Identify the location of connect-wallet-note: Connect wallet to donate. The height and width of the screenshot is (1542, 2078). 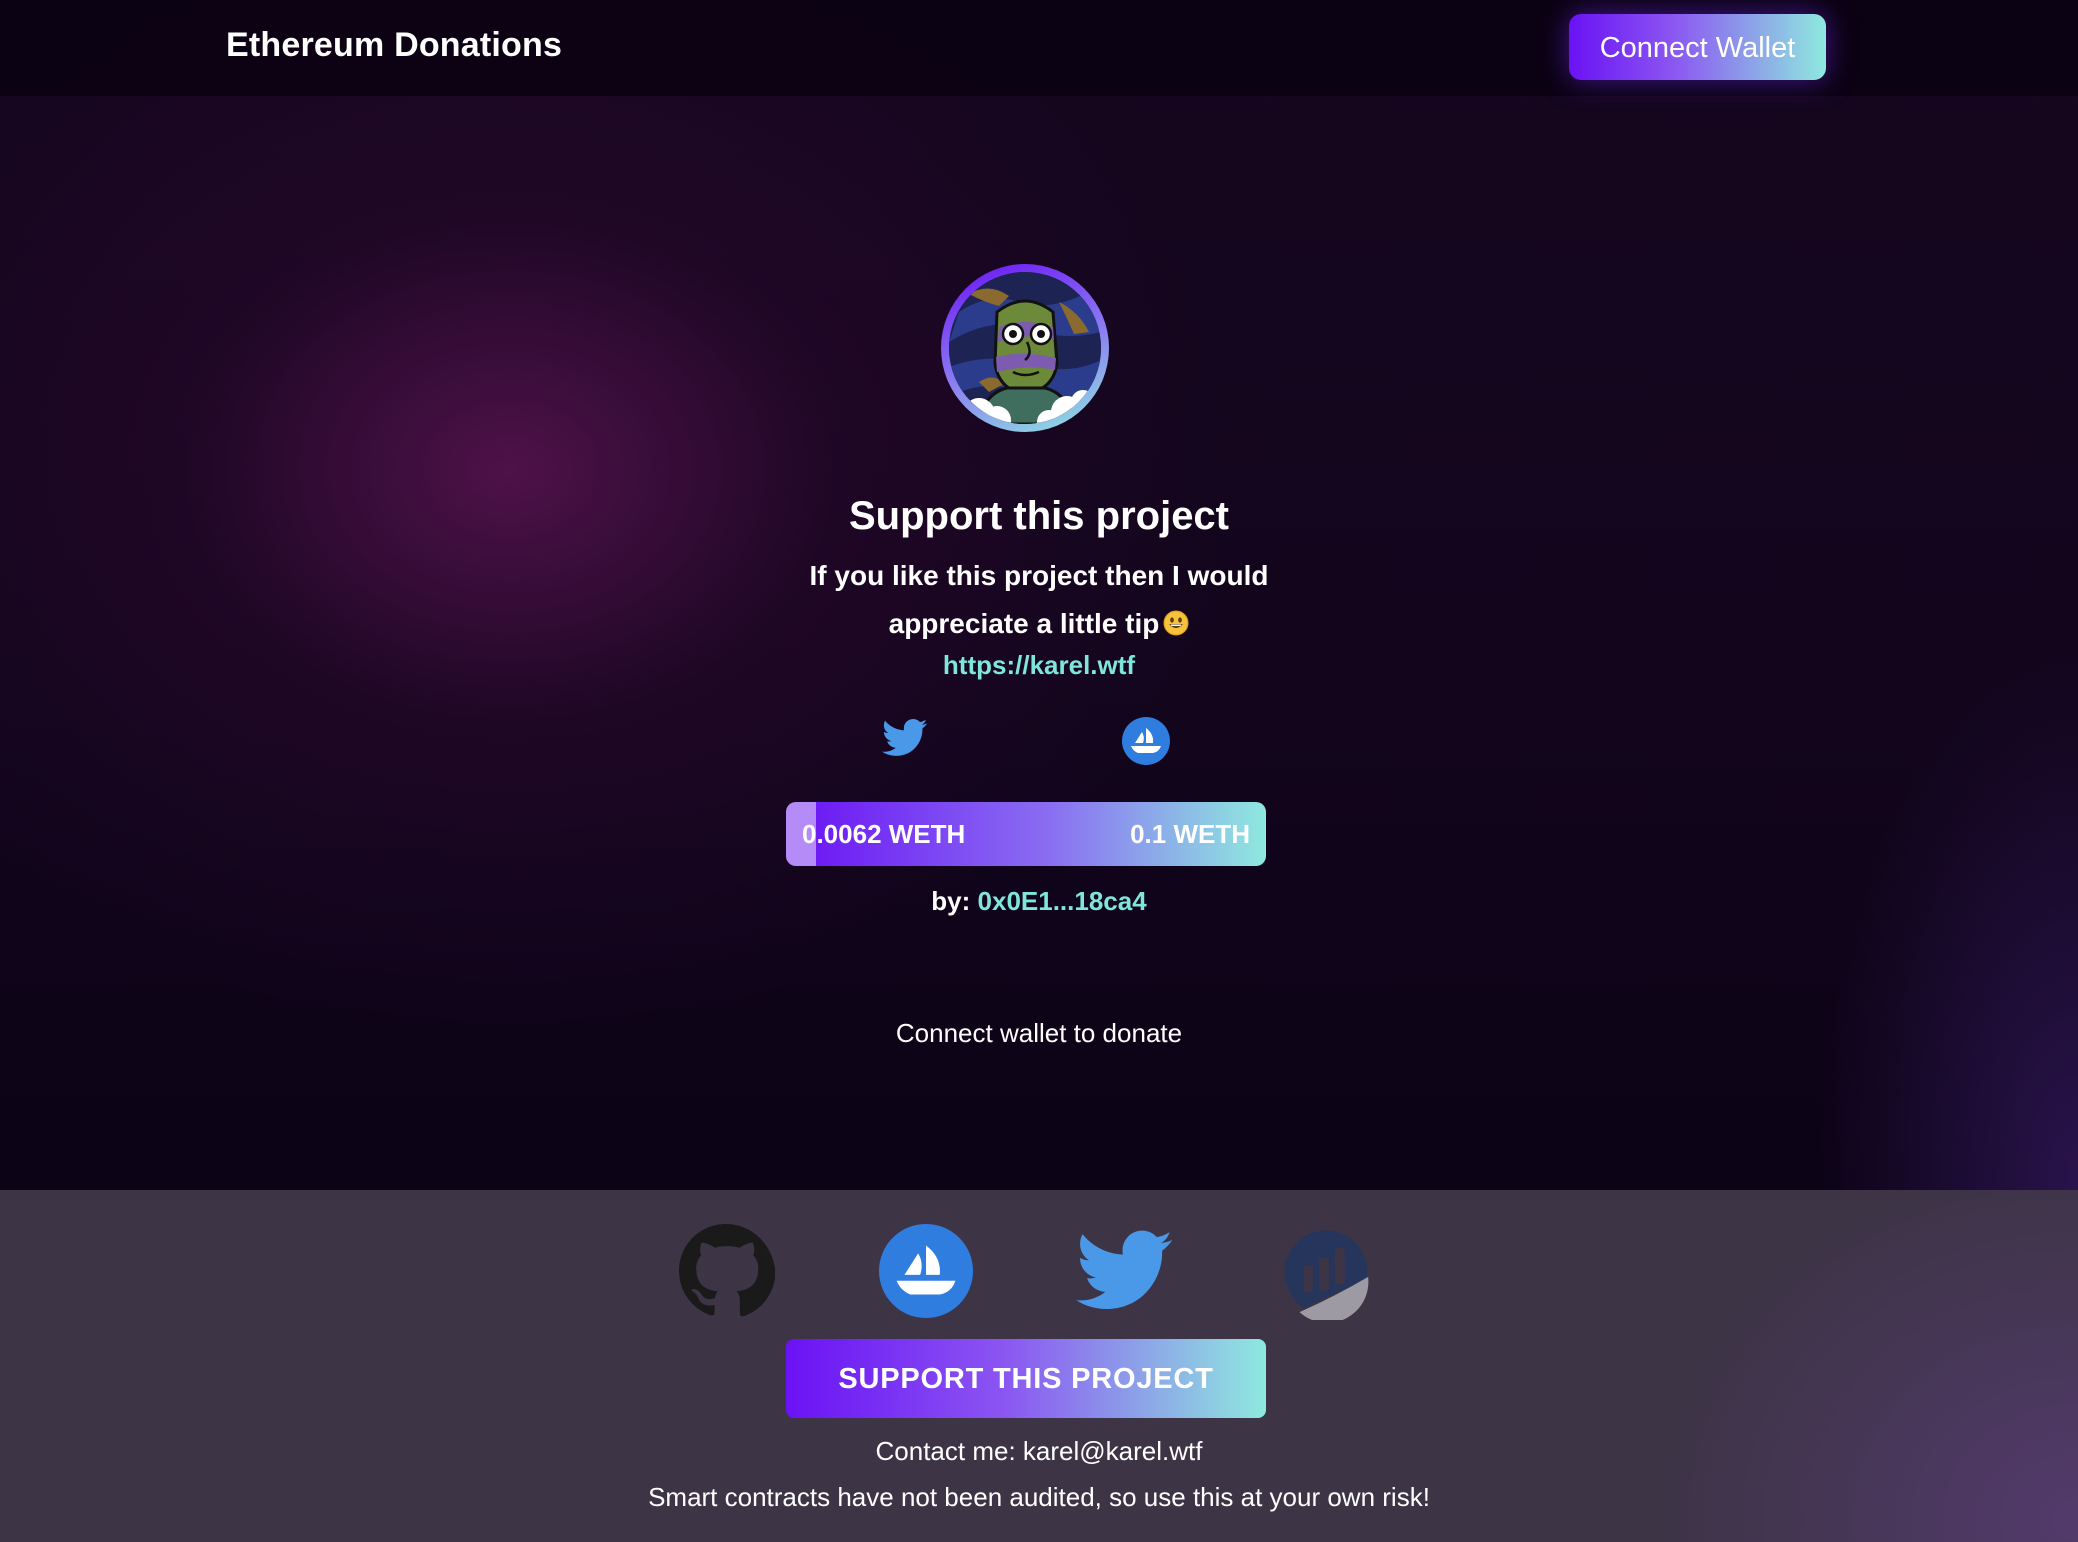
(1039, 1033).